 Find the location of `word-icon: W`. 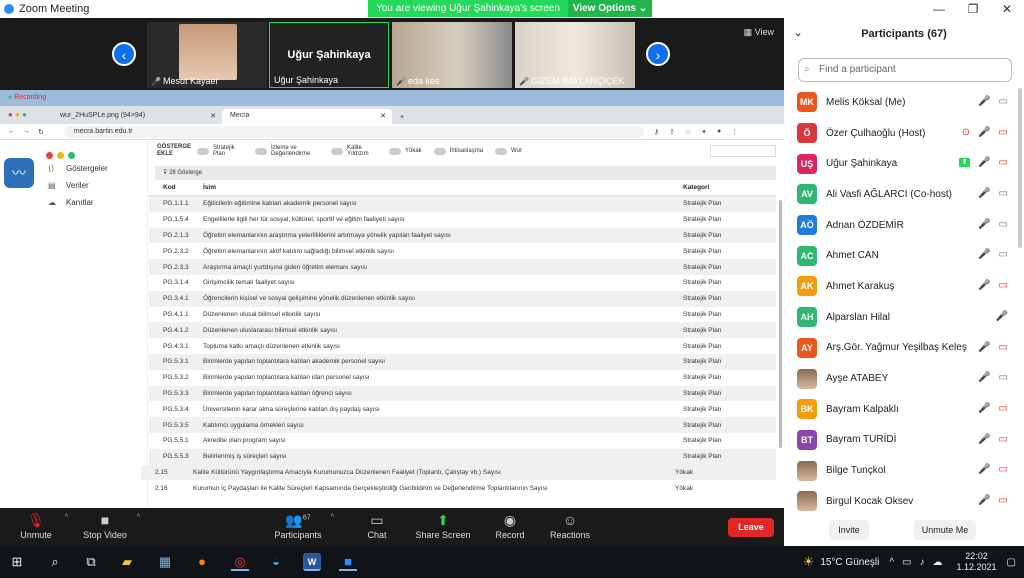

word-icon: W is located at coordinates (312, 562).